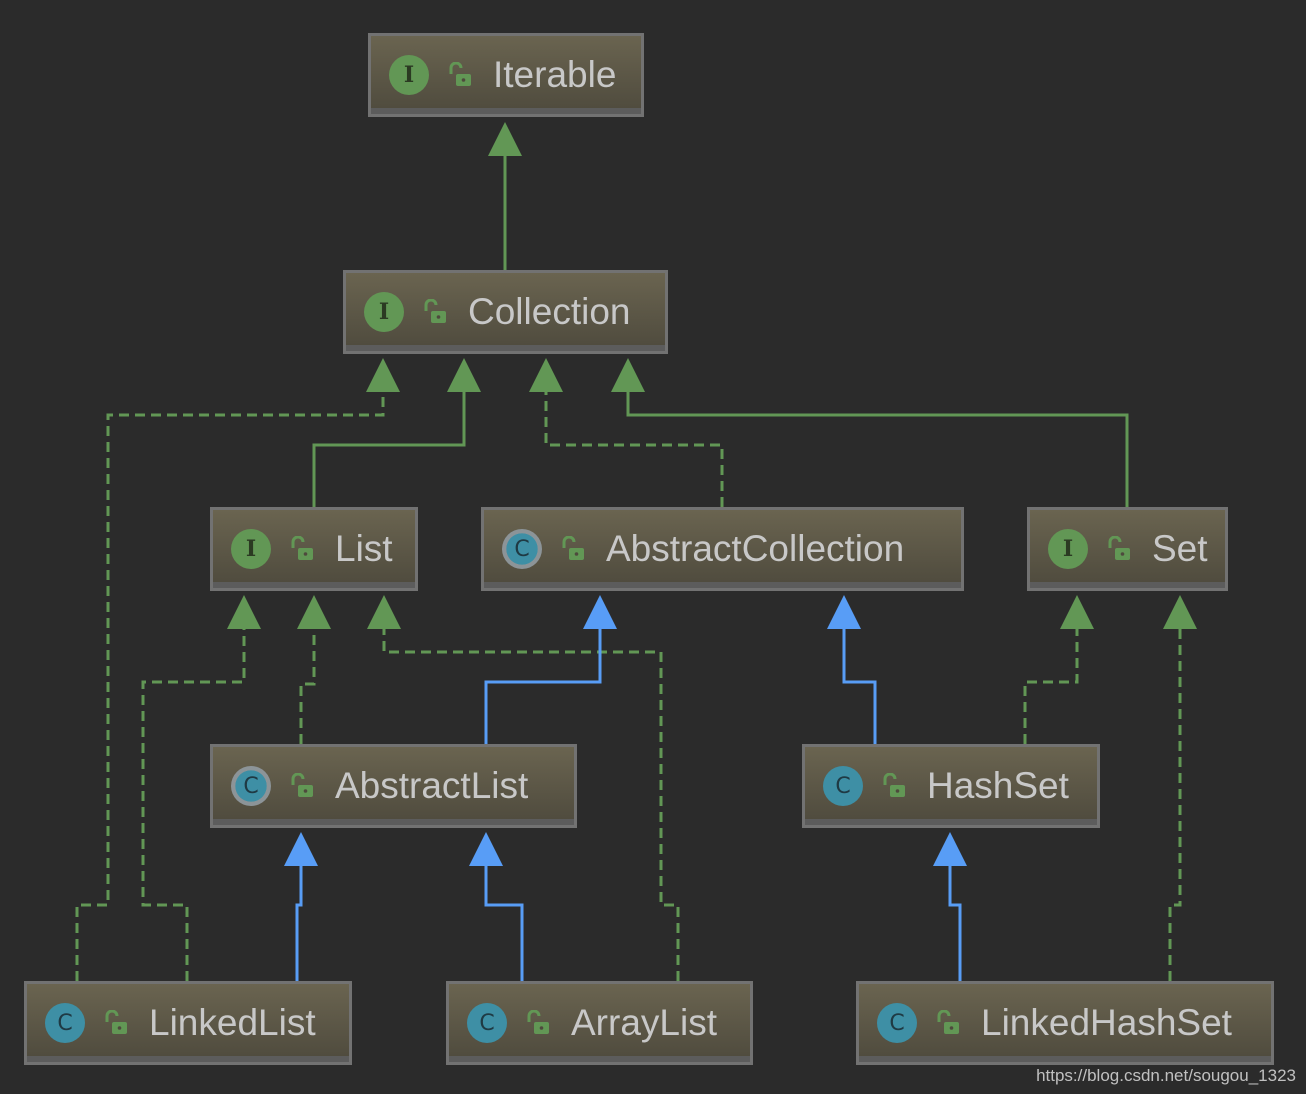  Describe the element at coordinates (950, 849) in the screenshot. I see `arrowhead-LinkedHashSet-to-HashSet` at that location.